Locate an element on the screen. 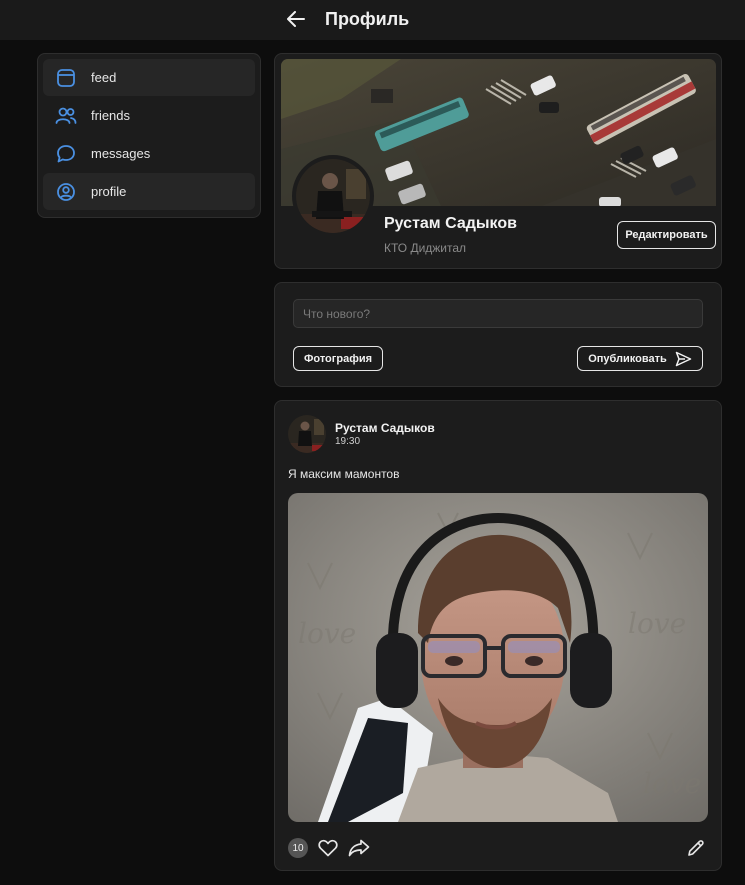 The height and width of the screenshot is (885, 745). arrow-left-icon is located at coordinates (296, 19).